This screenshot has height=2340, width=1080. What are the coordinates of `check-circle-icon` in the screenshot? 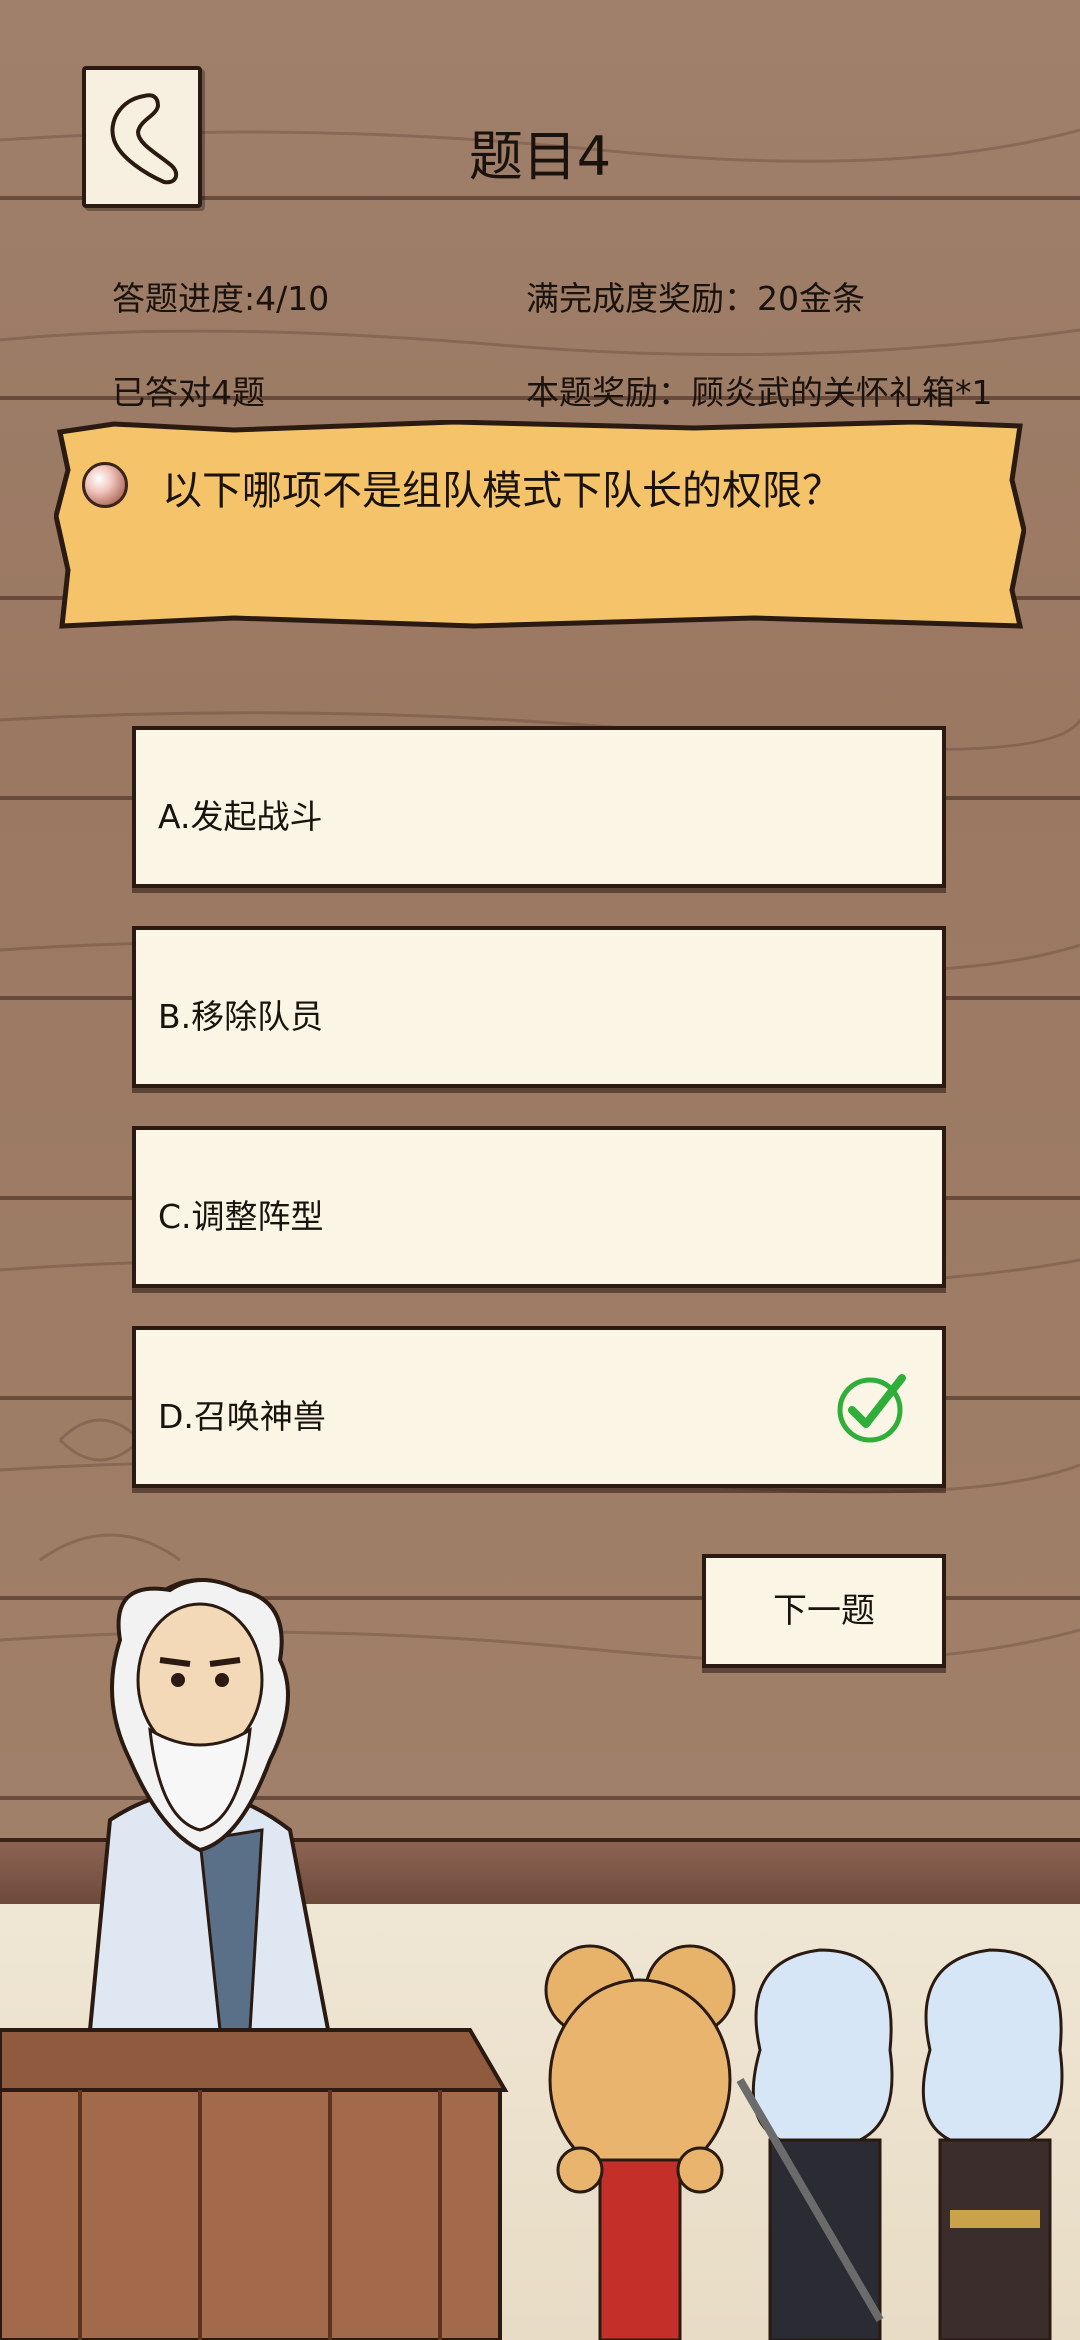 It's located at (871, 1408).